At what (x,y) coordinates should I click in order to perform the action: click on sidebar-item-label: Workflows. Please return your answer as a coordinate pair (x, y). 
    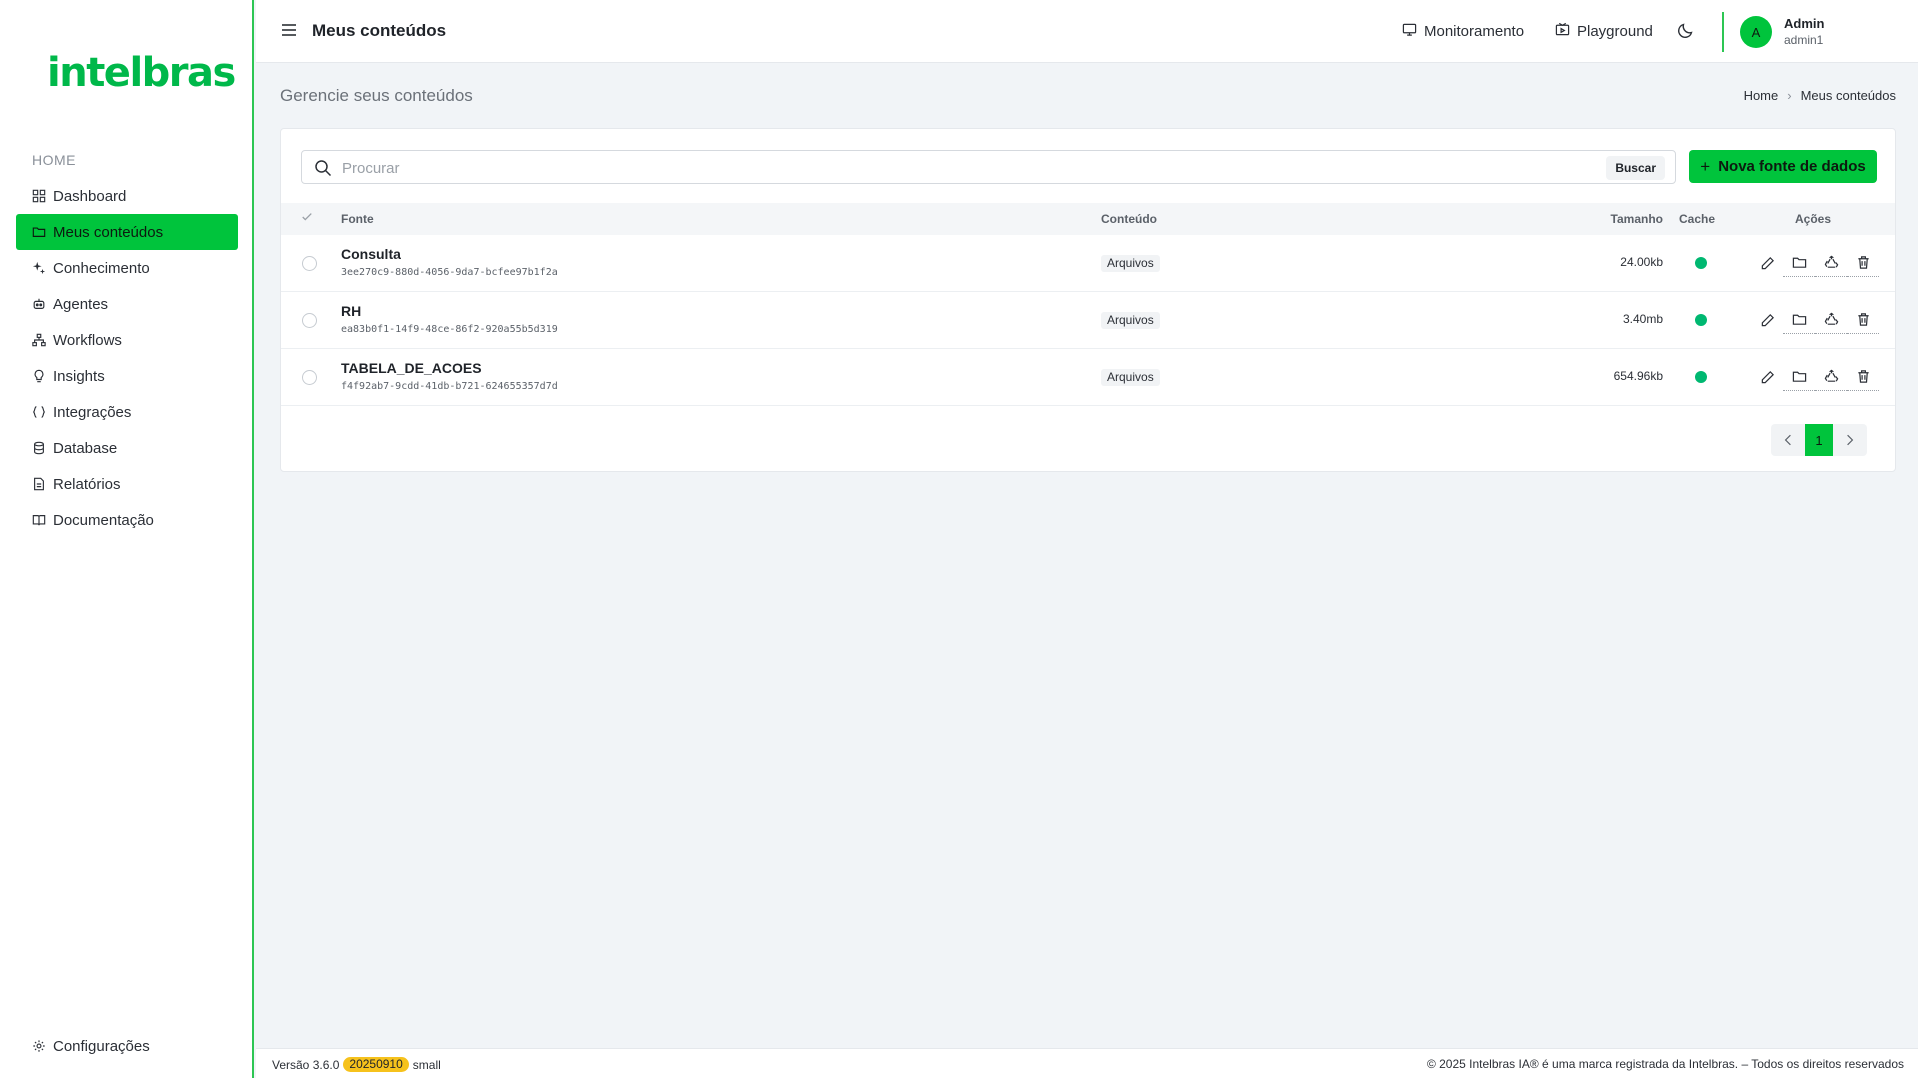
    Looking at the image, I should click on (87, 340).